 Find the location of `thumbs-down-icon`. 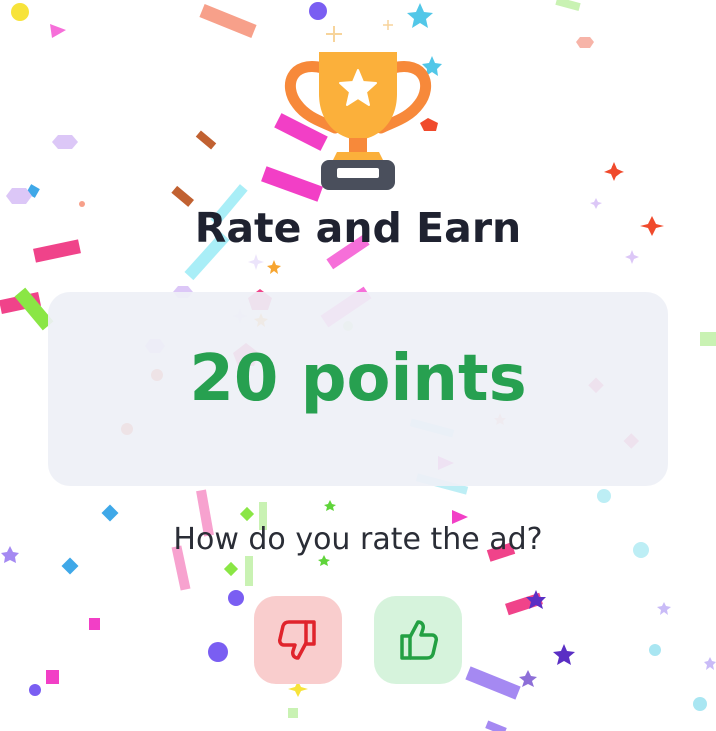

thumbs-down-icon is located at coordinates (297, 640).